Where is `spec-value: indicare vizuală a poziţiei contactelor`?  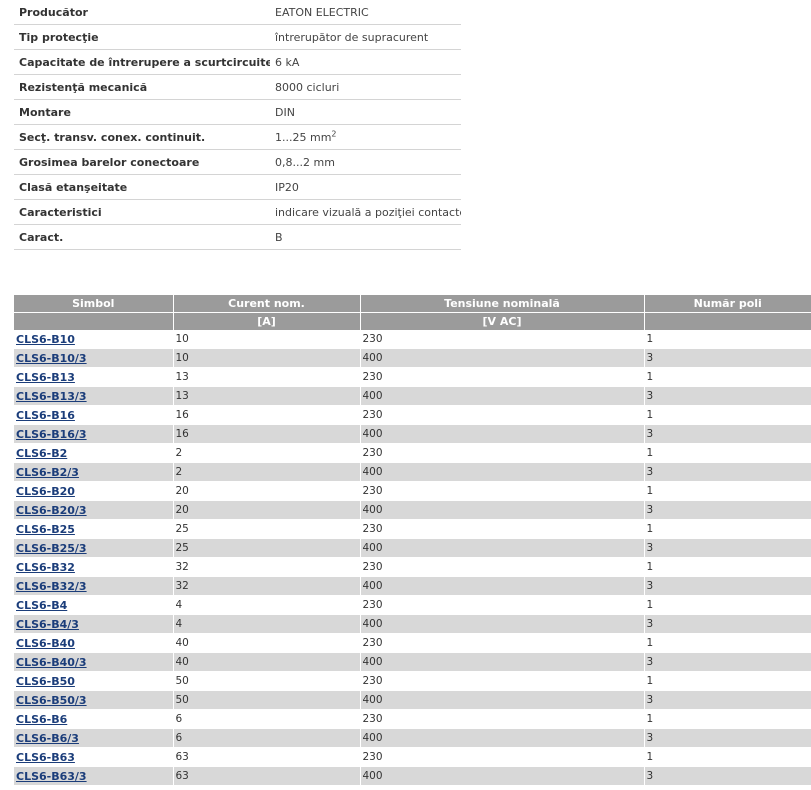 spec-value: indicare vizuală a poziţiei contactelor is located at coordinates (365, 212).